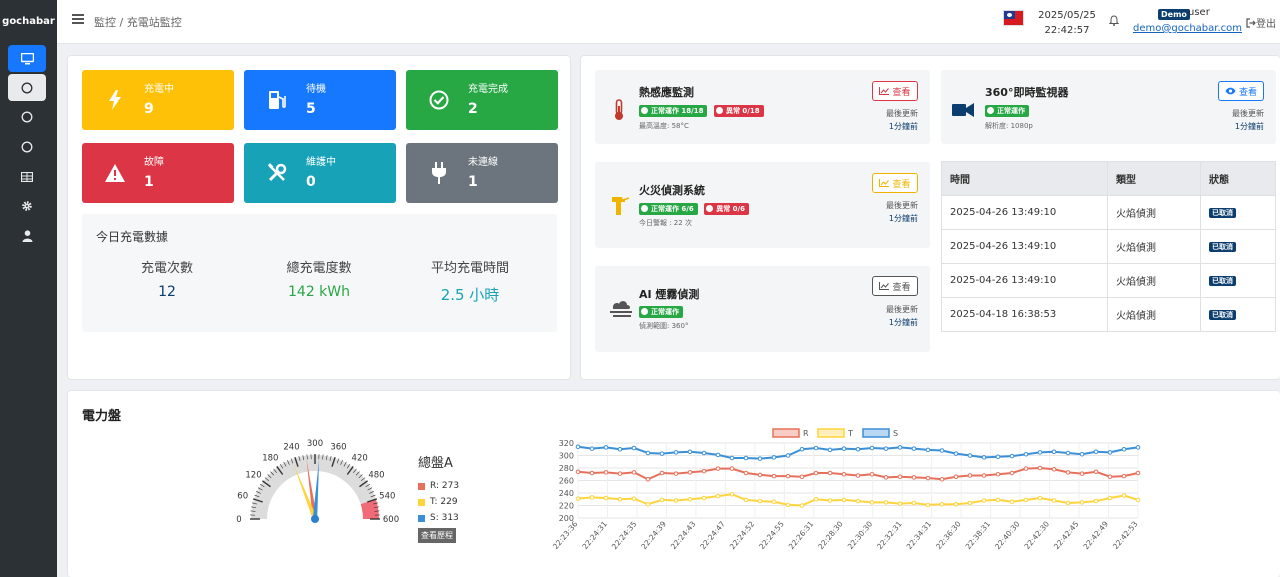 The image size is (1280, 577). I want to click on demo-badge: Demo, so click(1174, 14).